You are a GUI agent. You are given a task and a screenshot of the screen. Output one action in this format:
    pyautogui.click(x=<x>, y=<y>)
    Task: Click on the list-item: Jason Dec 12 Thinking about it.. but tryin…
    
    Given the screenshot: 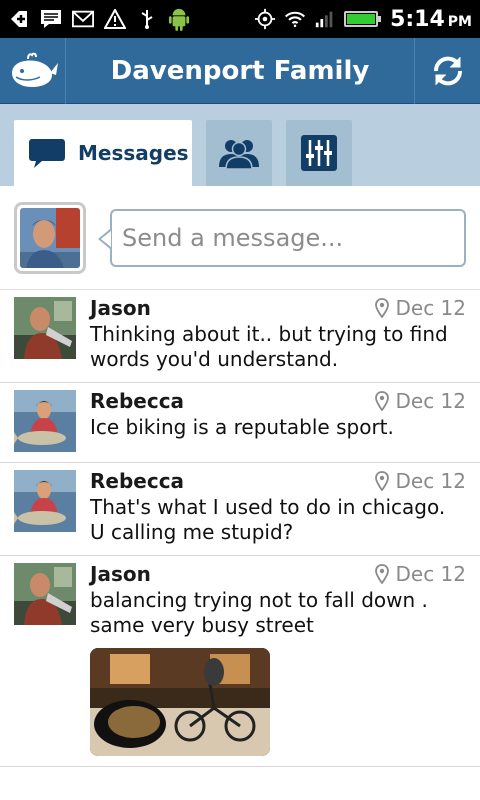 What is the action you would take?
    pyautogui.click(x=240, y=336)
    